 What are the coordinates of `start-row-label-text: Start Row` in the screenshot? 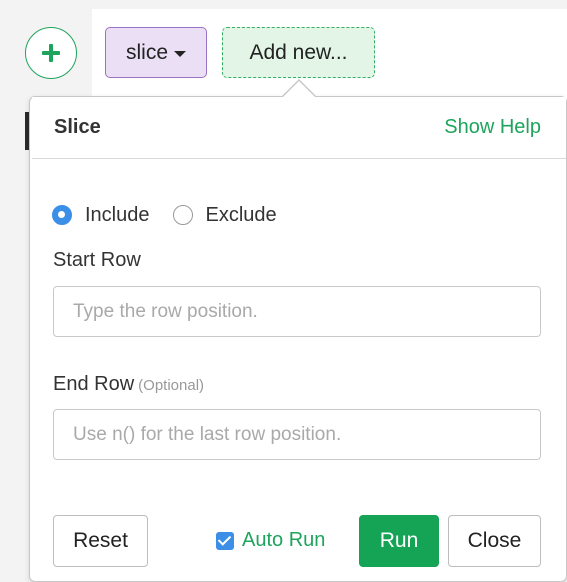 It's located at (97, 260).